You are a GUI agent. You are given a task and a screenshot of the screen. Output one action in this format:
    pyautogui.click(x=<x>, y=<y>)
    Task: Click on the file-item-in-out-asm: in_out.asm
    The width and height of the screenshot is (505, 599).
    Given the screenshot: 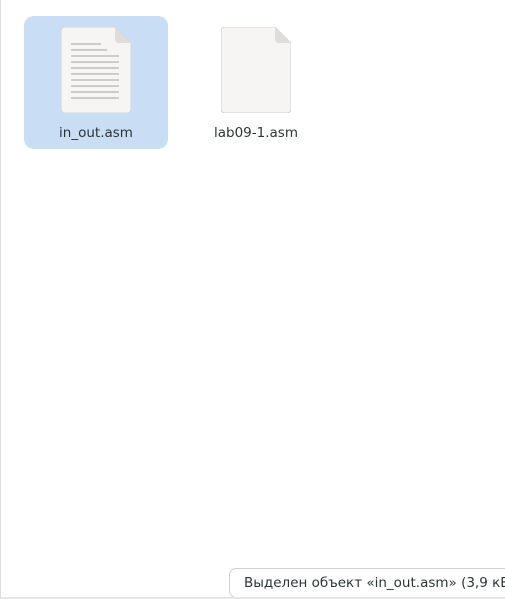 What is the action you would take?
    pyautogui.click(x=96, y=82)
    